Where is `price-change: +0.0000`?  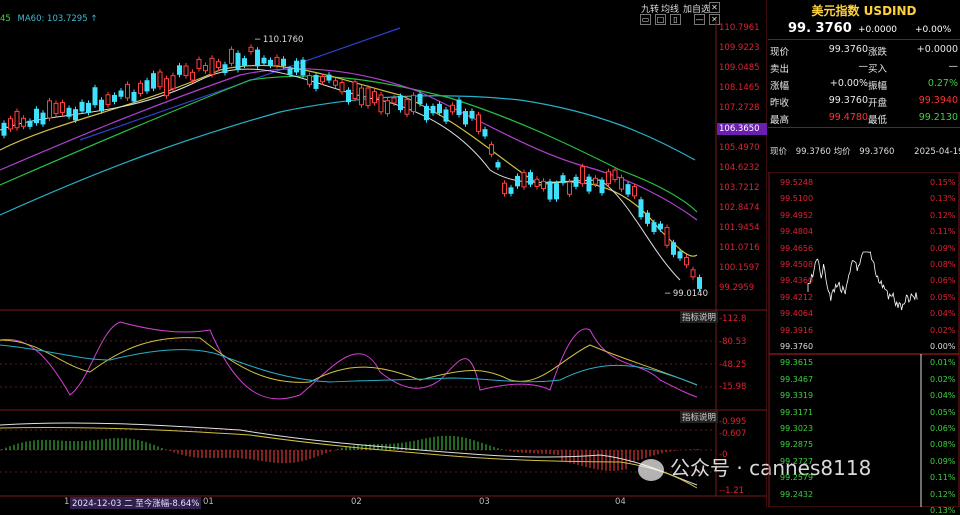 price-change: +0.0000 is located at coordinates (878, 30).